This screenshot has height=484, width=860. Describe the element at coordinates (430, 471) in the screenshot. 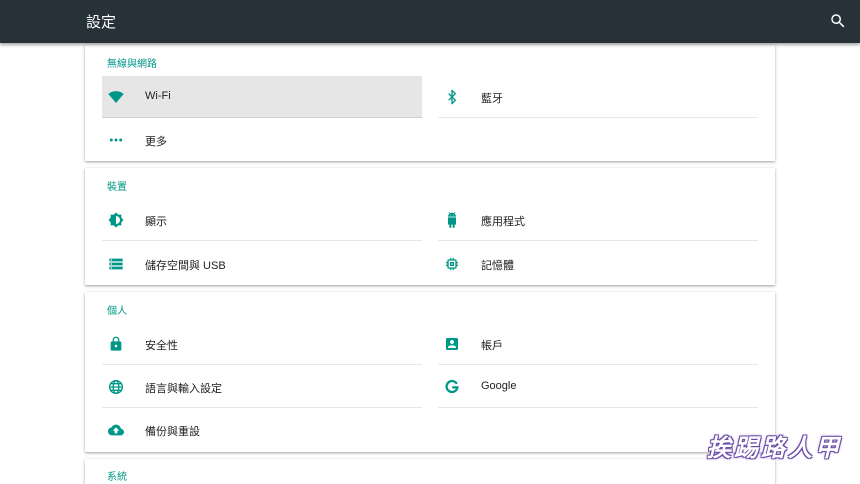

I see `section-system: 系統` at that location.